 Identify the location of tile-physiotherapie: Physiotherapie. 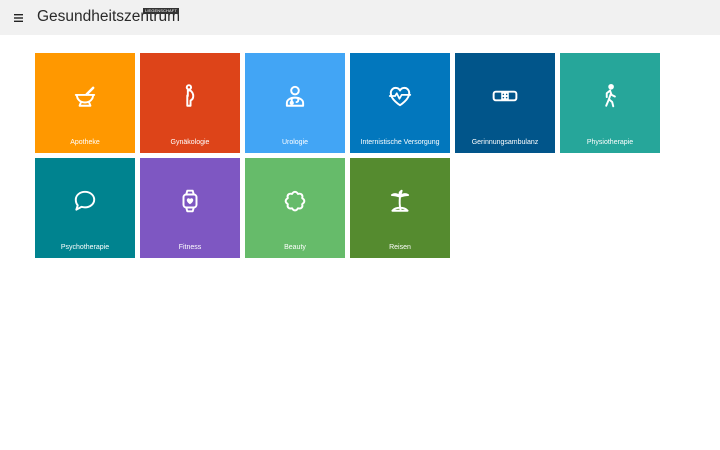
(610, 103).